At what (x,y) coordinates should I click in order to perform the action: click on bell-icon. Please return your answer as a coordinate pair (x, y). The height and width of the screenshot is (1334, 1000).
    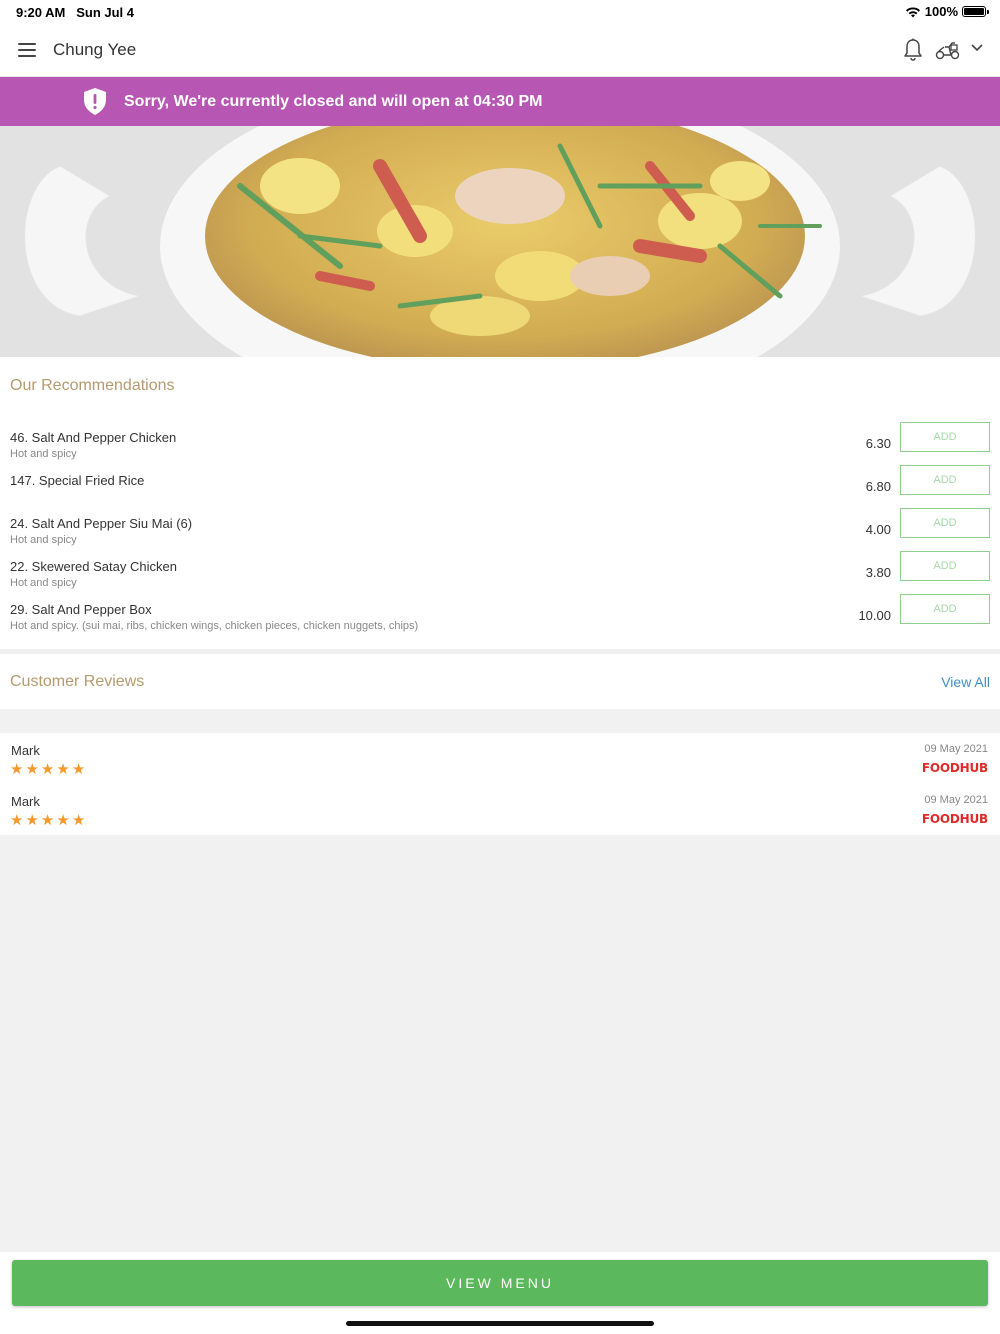
    Looking at the image, I should click on (913, 50).